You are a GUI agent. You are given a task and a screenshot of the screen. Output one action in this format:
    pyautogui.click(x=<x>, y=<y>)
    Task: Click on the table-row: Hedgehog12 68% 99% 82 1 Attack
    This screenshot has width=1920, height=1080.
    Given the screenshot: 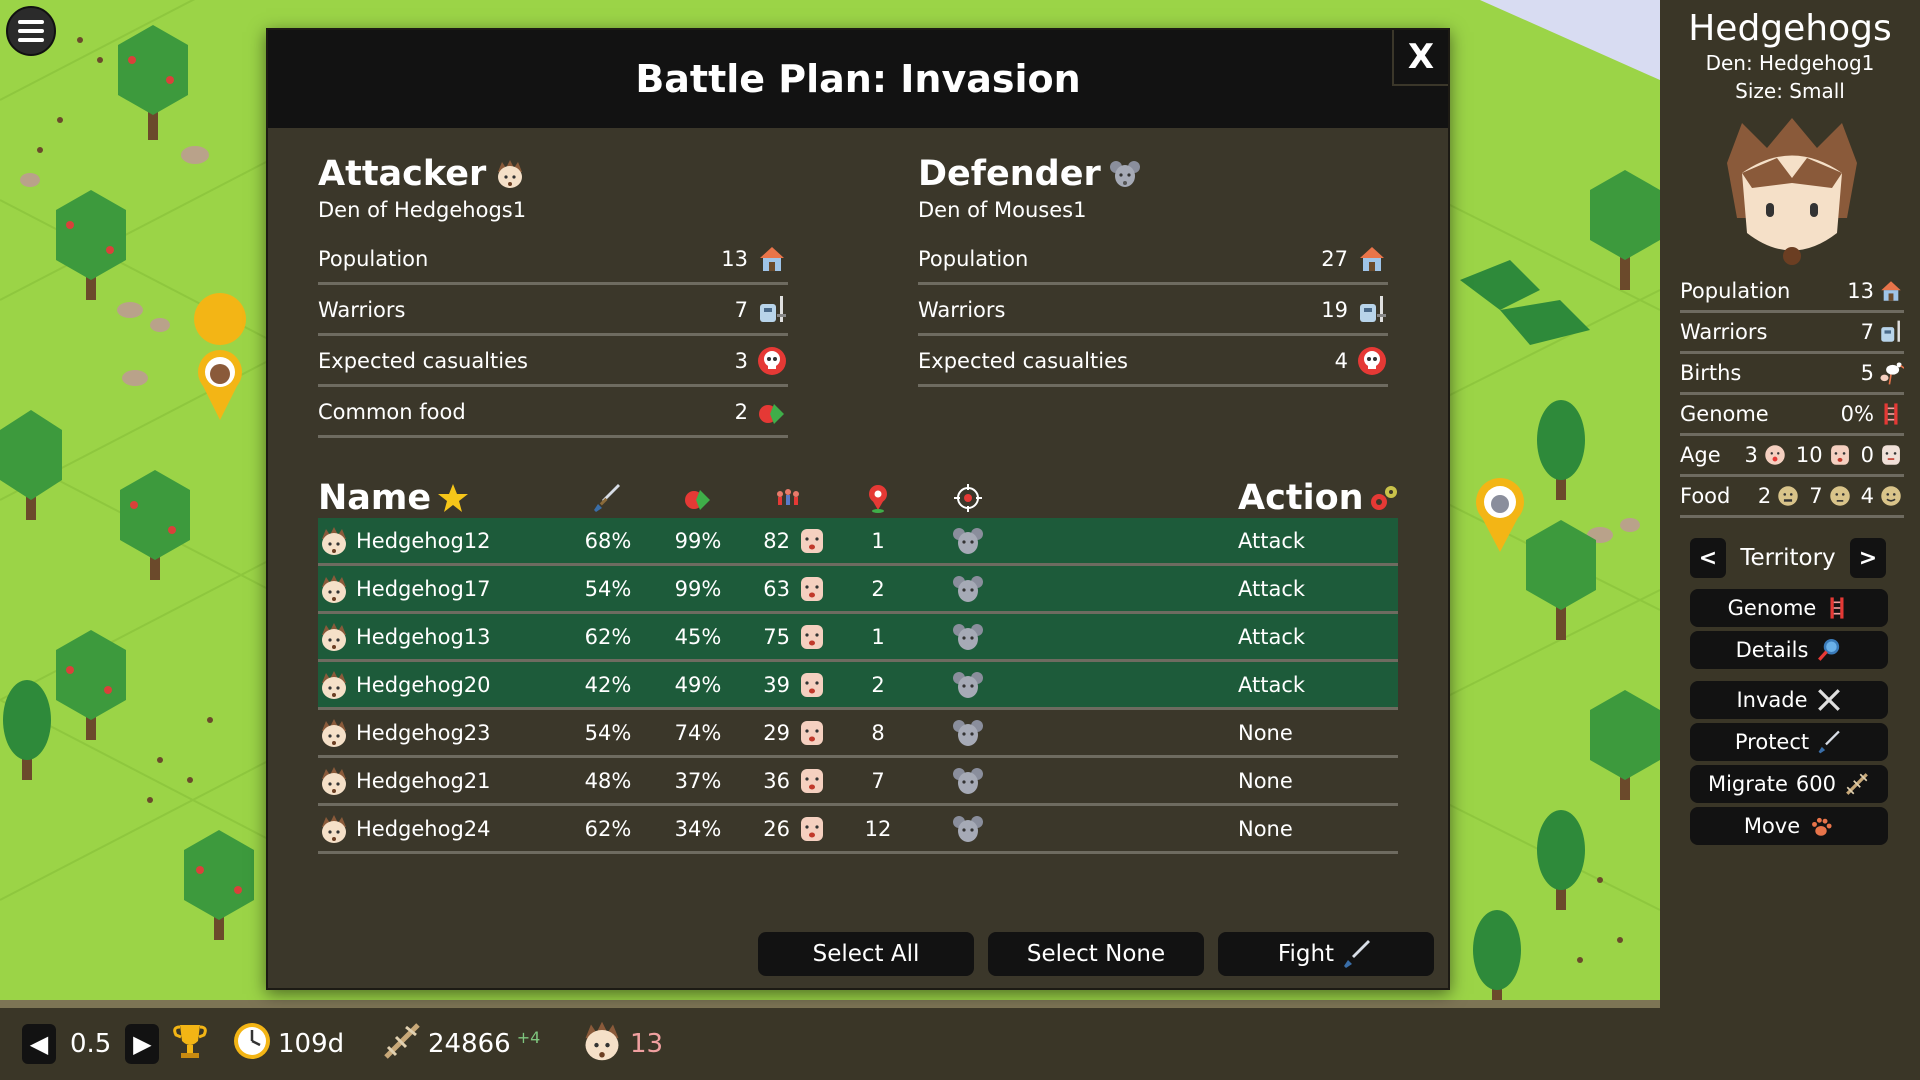 What is the action you would take?
    pyautogui.click(x=858, y=542)
    